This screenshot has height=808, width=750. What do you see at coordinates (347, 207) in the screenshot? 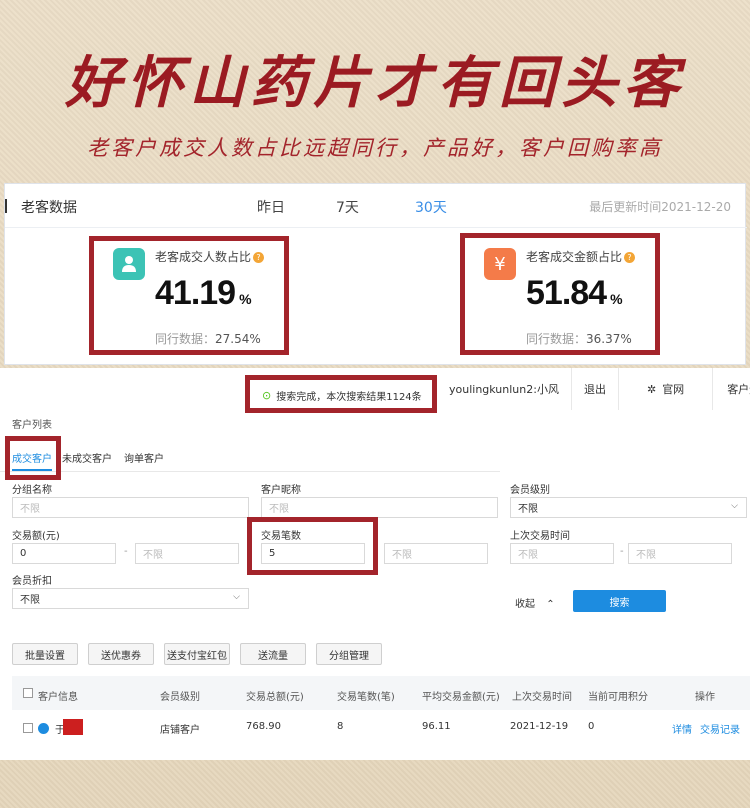
I see `tab-7-days: 7天` at bounding box center [347, 207].